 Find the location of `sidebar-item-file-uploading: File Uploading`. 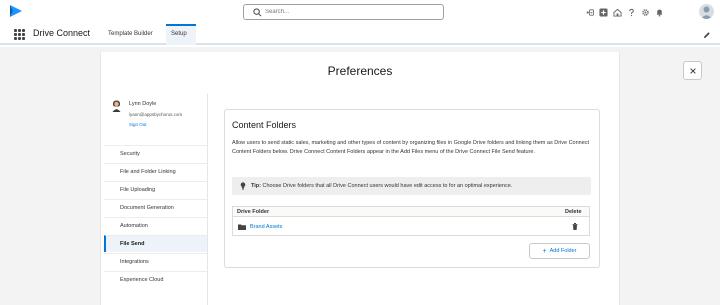

sidebar-item-file-uploading: File Uploading is located at coordinates (155, 189).